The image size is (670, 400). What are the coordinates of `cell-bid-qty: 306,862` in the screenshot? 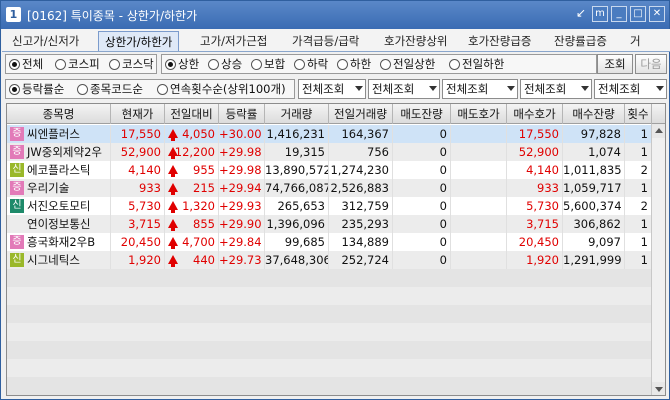 It's located at (594, 224).